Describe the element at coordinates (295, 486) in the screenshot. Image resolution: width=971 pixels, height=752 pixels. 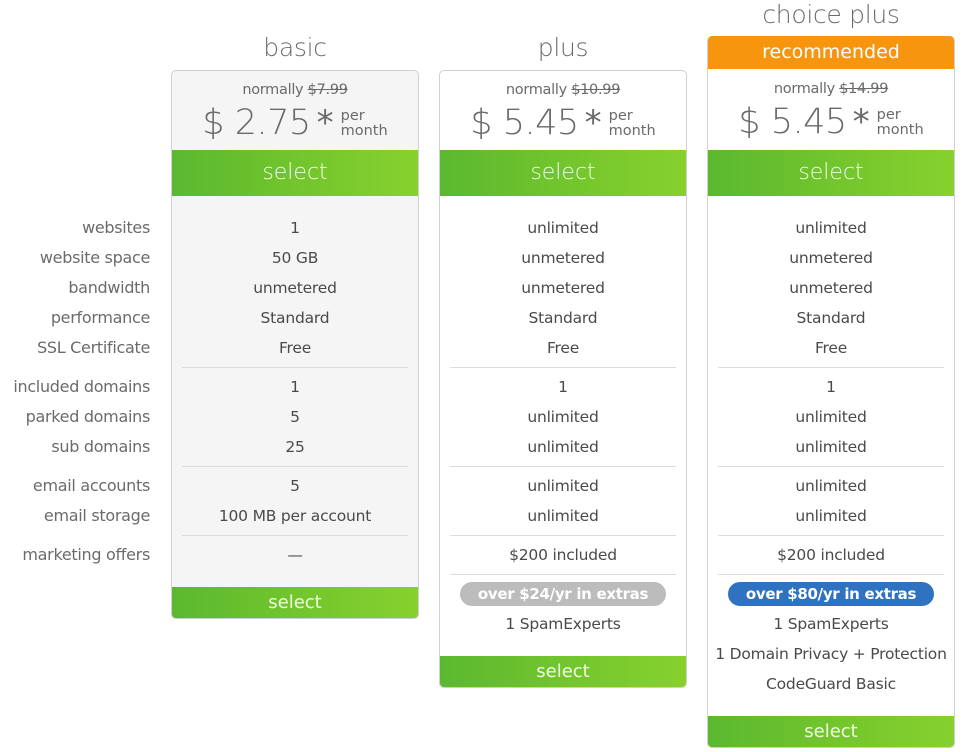
I see `value-email-accounts: 5` at that location.